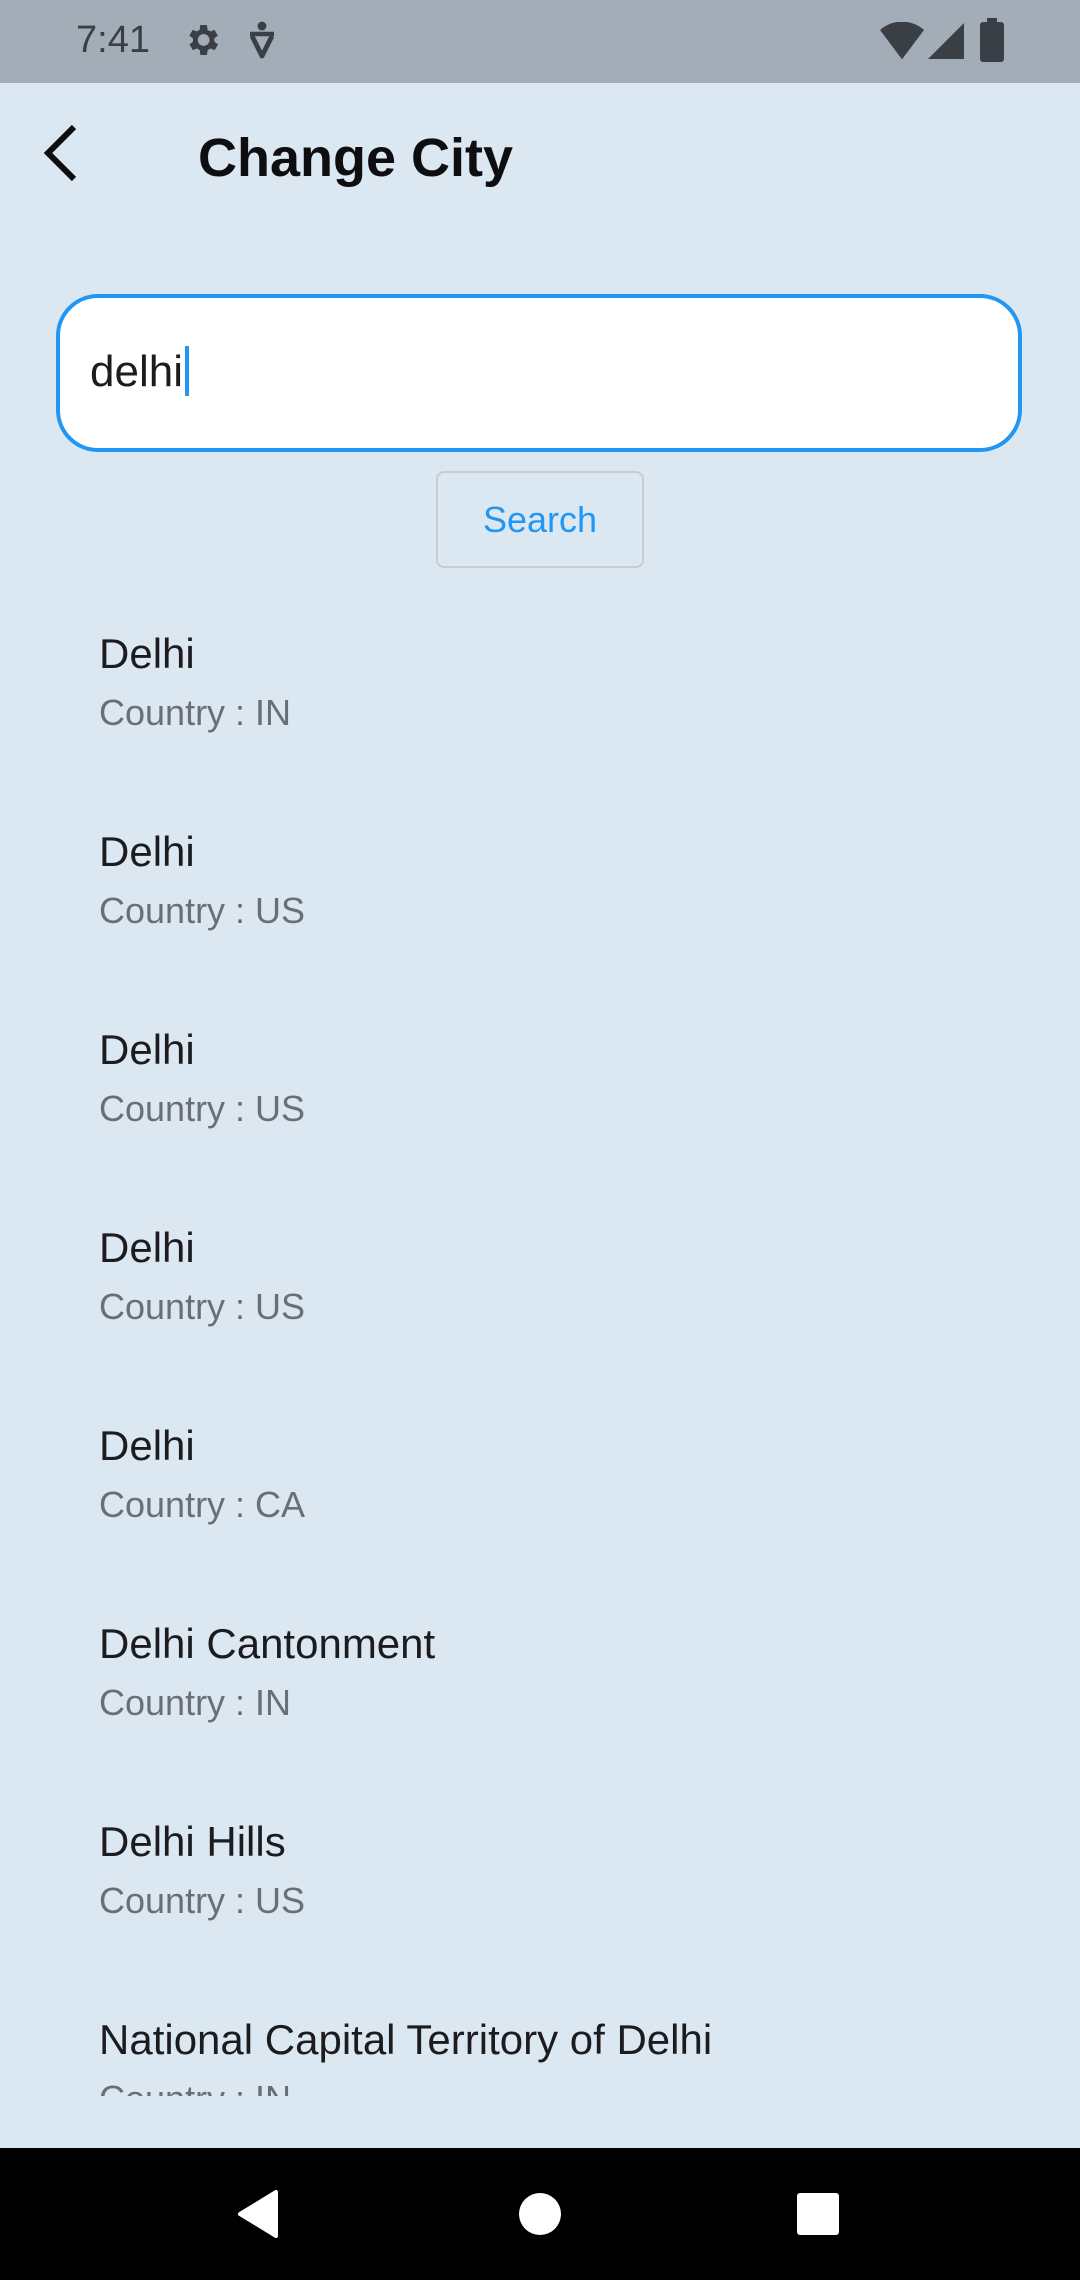  I want to click on nav-home-button, so click(540, 2214).